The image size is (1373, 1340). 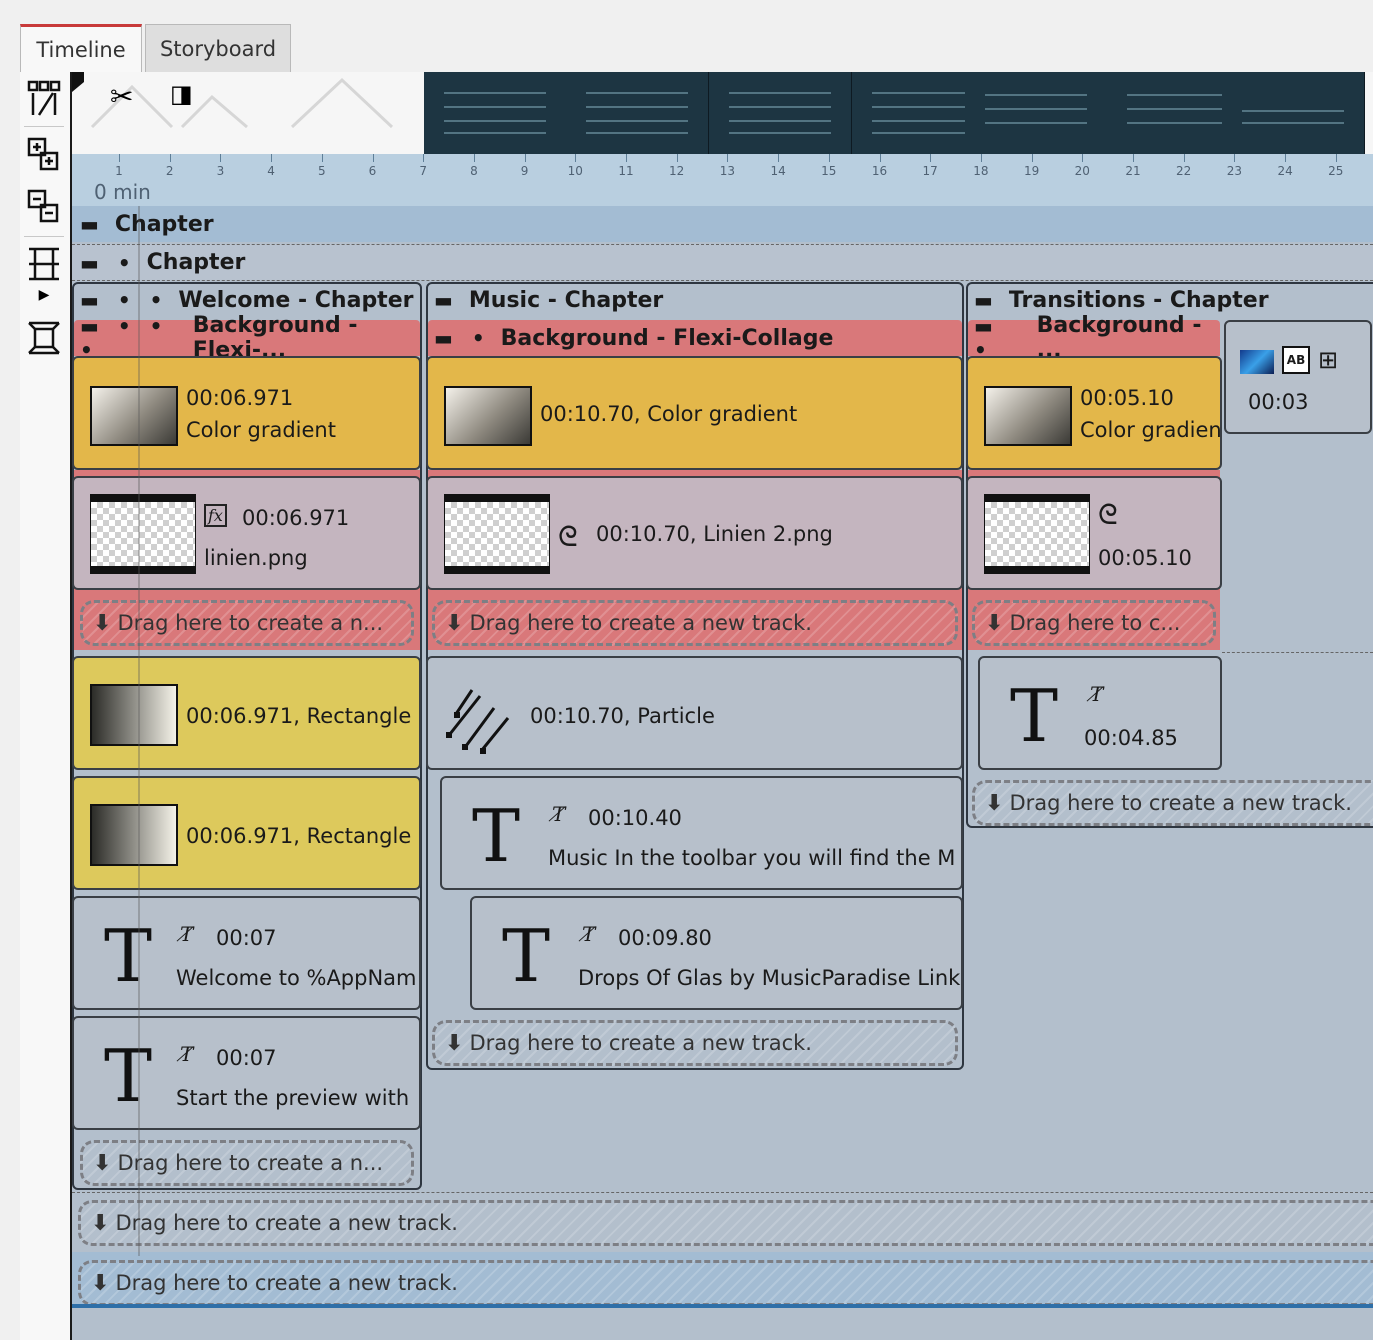 What do you see at coordinates (44, 295) in the screenshot?
I see `expand-arrow-icon: ▶` at bounding box center [44, 295].